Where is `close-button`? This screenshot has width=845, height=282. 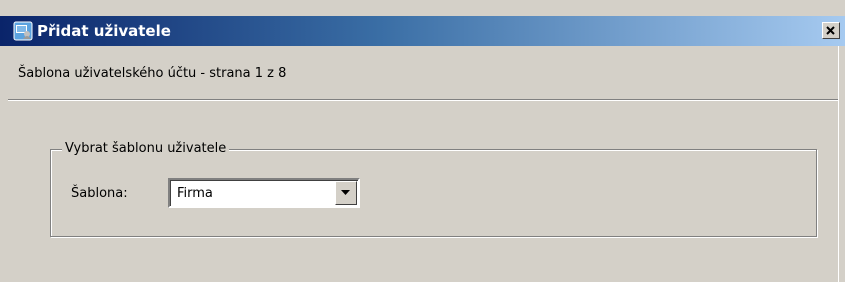
close-button is located at coordinates (831, 30).